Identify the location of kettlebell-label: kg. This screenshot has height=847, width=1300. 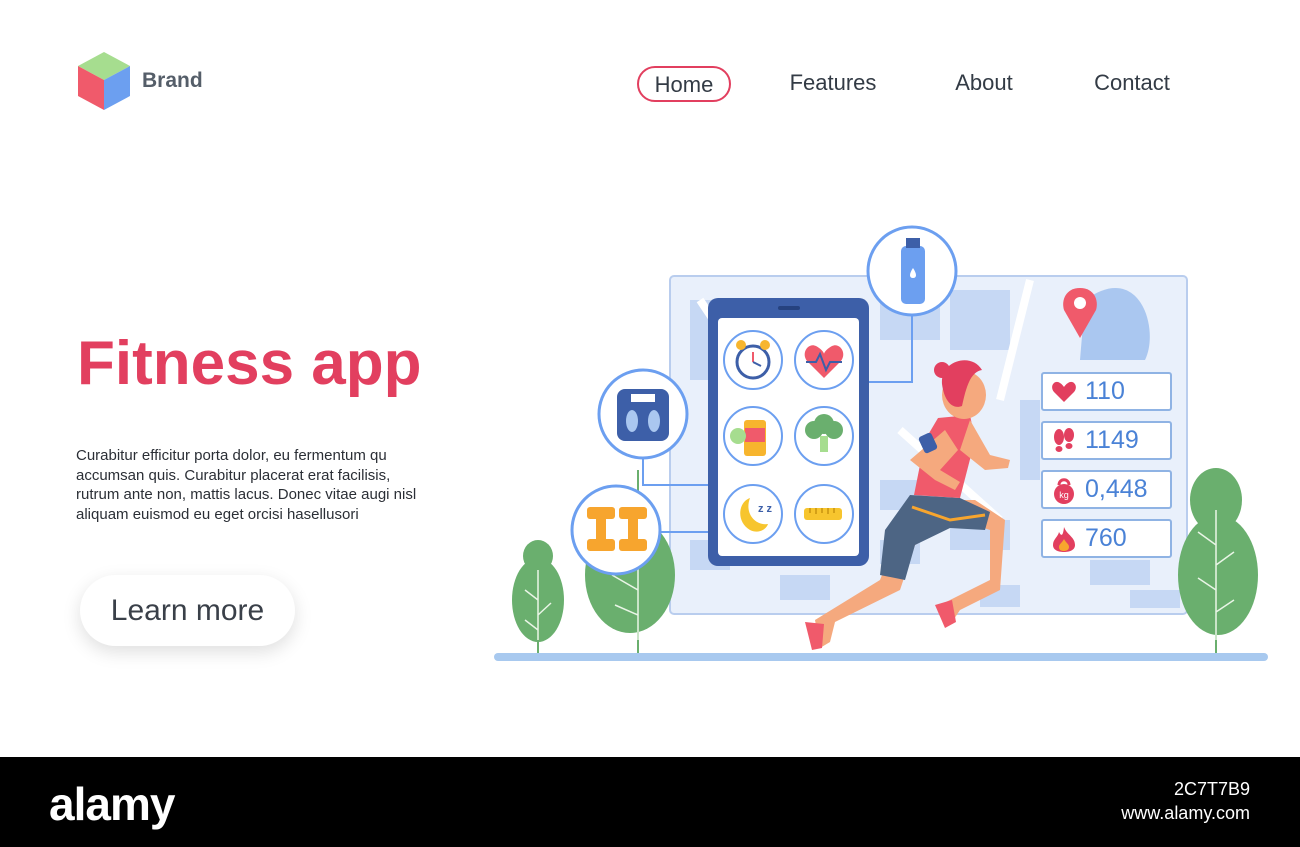
(1064, 495).